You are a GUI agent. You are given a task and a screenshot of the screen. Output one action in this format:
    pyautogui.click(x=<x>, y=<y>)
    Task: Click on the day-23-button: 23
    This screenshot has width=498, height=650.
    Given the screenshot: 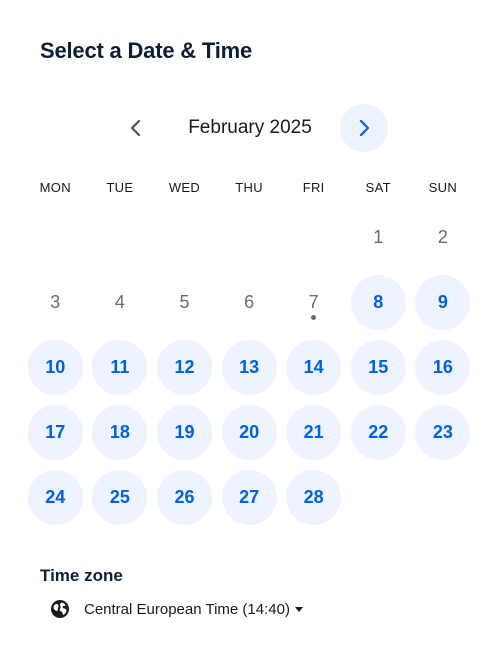 What is the action you would take?
    pyautogui.click(x=443, y=432)
    